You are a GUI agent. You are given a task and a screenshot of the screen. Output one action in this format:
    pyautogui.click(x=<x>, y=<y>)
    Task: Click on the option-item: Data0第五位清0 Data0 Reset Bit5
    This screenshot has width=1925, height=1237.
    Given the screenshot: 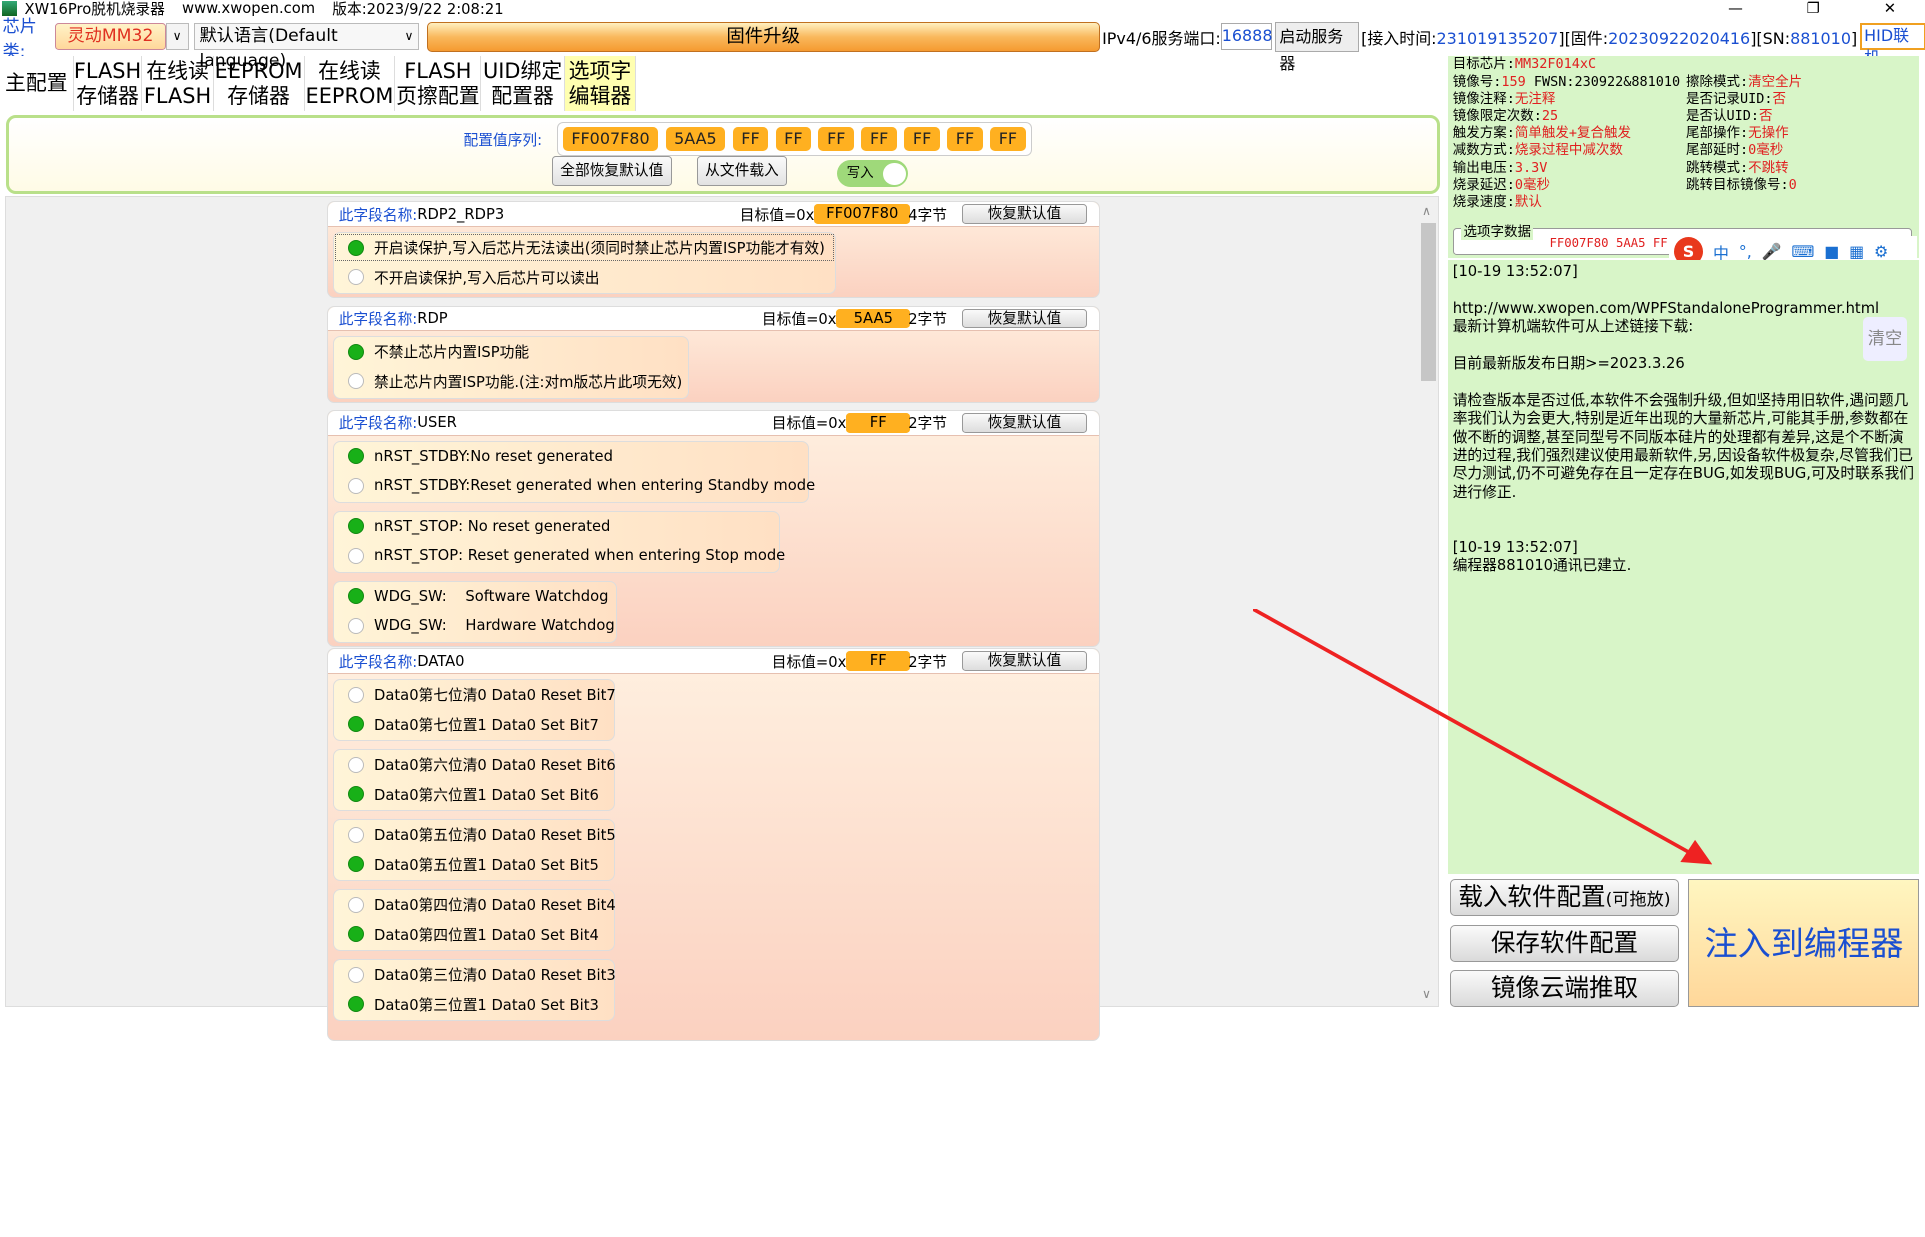 What is the action you would take?
    pyautogui.click(x=475, y=834)
    